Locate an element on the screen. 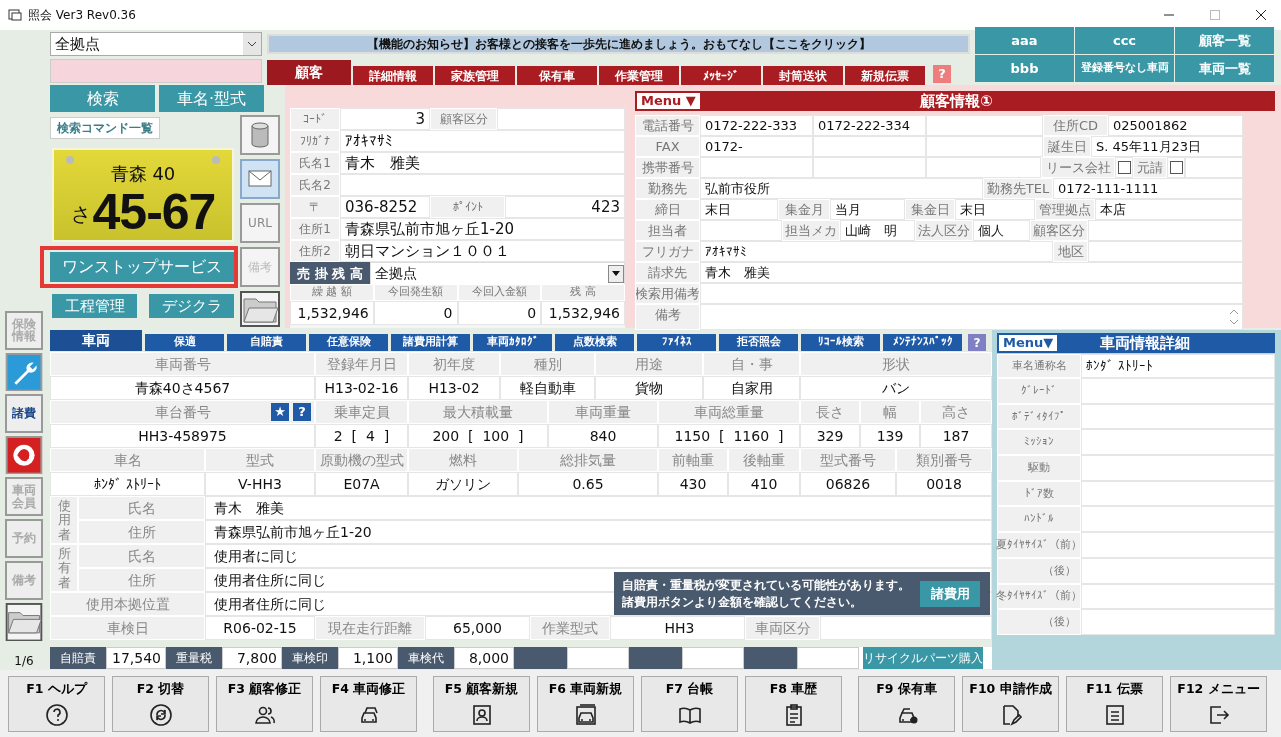 This screenshot has height=737, width=1281. field-value: ガソリン is located at coordinates (463, 484).